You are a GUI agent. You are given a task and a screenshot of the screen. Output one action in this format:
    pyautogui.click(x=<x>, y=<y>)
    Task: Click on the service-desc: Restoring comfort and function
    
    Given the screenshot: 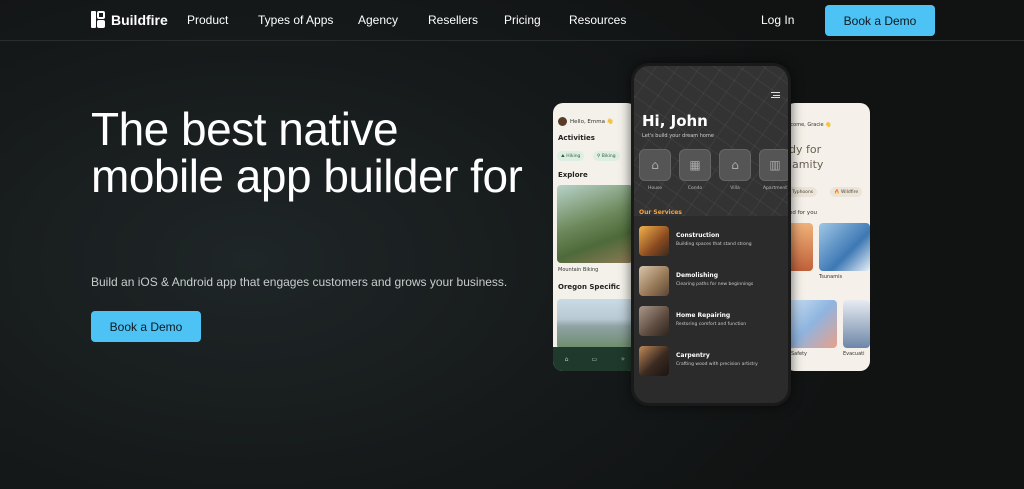 What is the action you would take?
    pyautogui.click(x=711, y=324)
    